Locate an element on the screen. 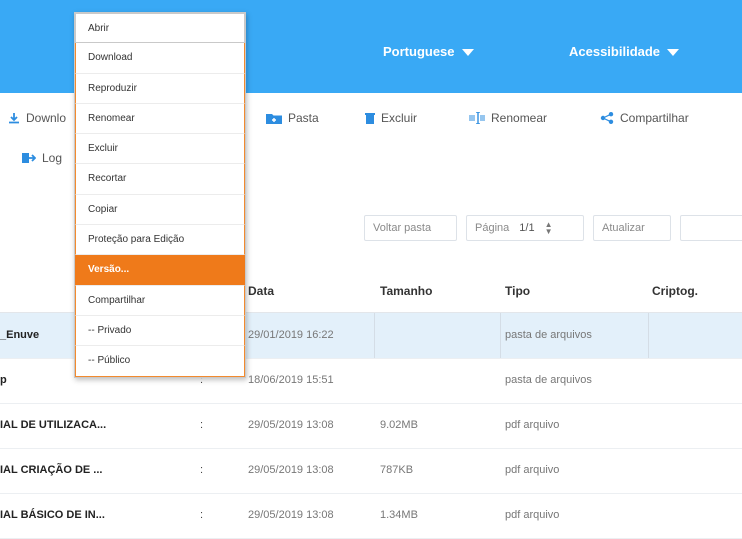 Image resolution: width=742 pixels, height=539 pixels. menu-item-download: Download is located at coordinates (160, 58).